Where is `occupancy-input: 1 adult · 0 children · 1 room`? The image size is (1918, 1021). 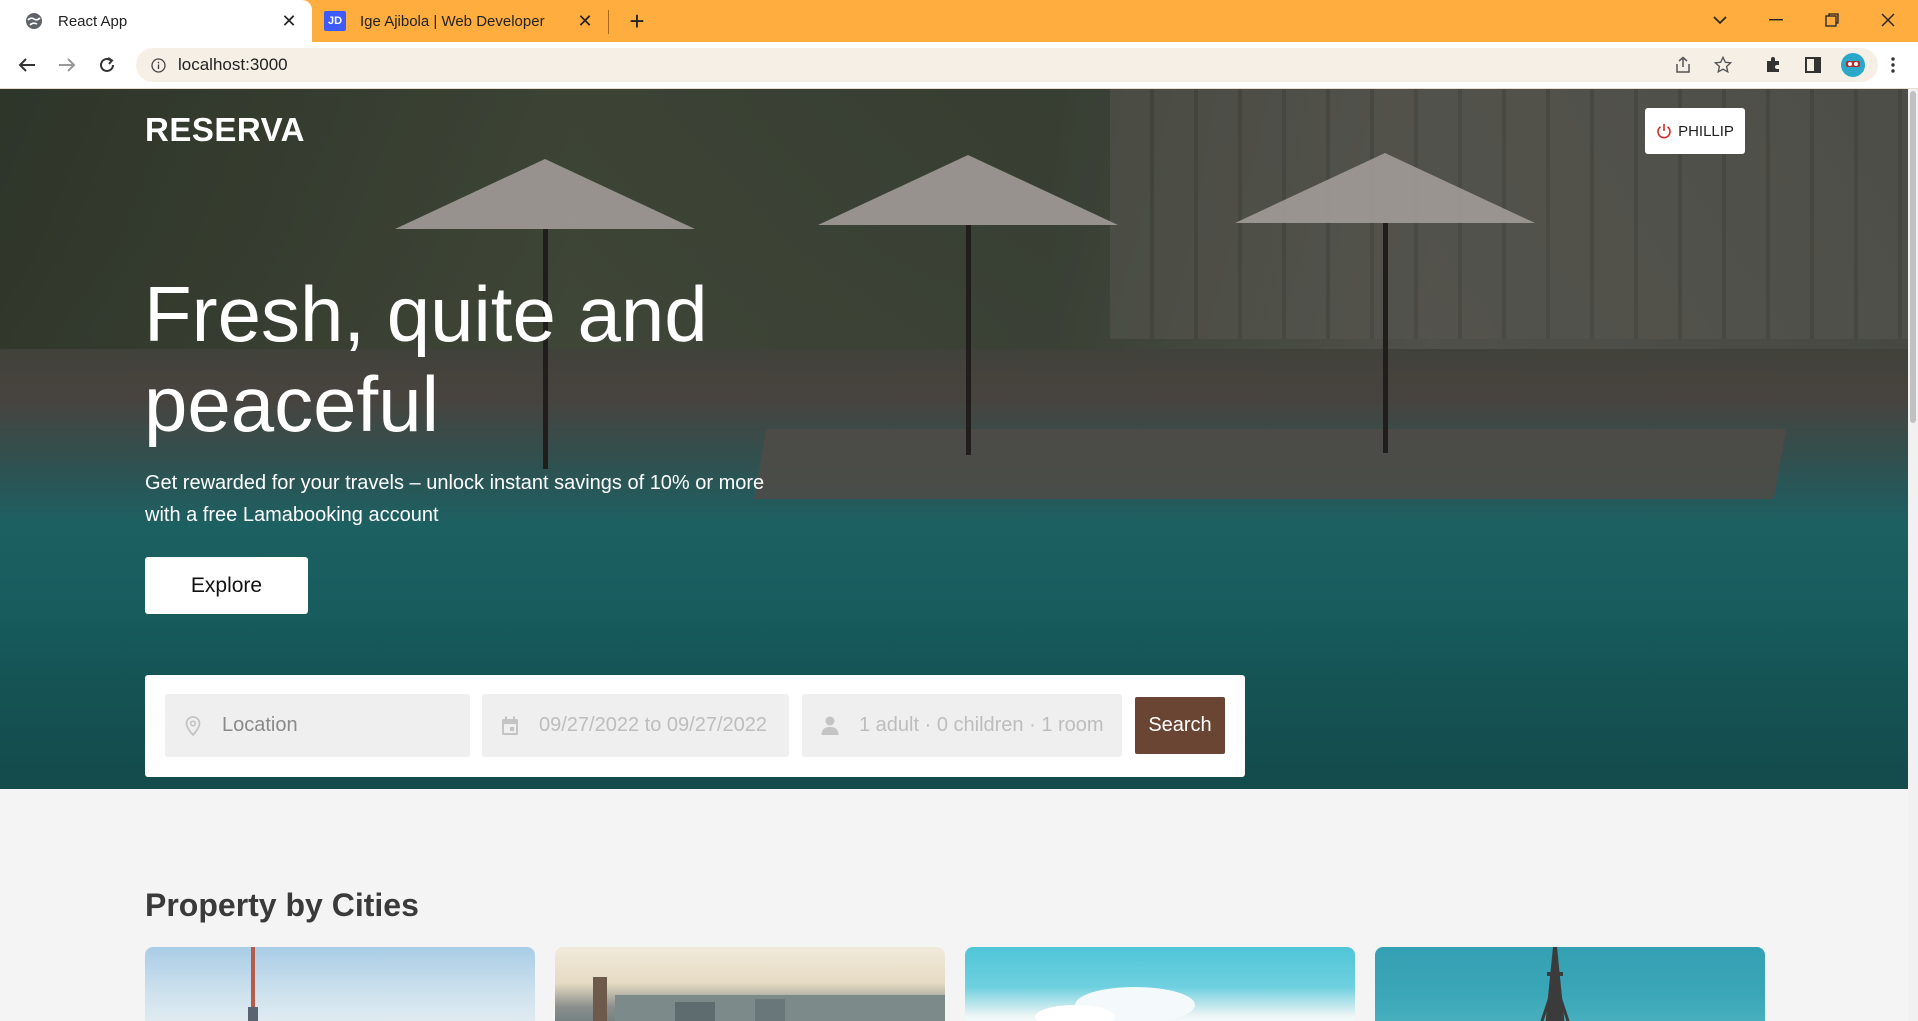 occupancy-input: 1 adult · 0 children · 1 room is located at coordinates (962, 725).